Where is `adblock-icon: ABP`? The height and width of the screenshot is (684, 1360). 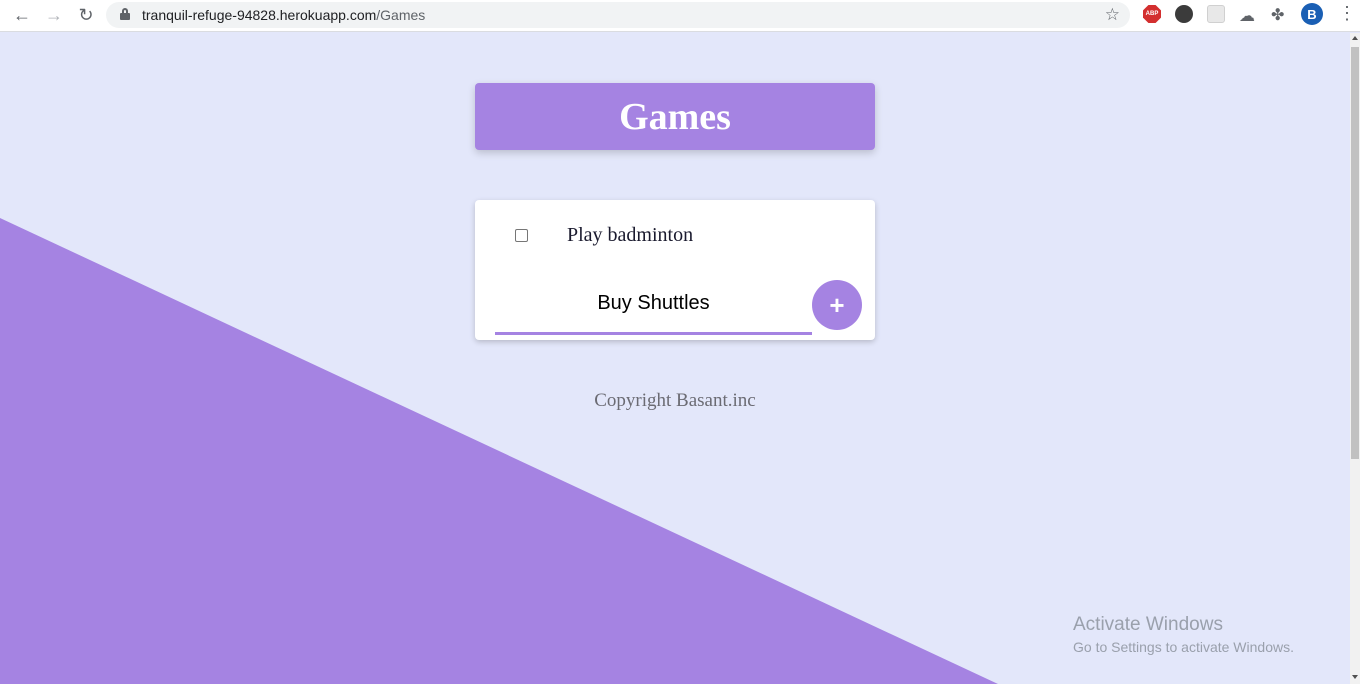
adblock-icon: ABP is located at coordinates (1152, 14).